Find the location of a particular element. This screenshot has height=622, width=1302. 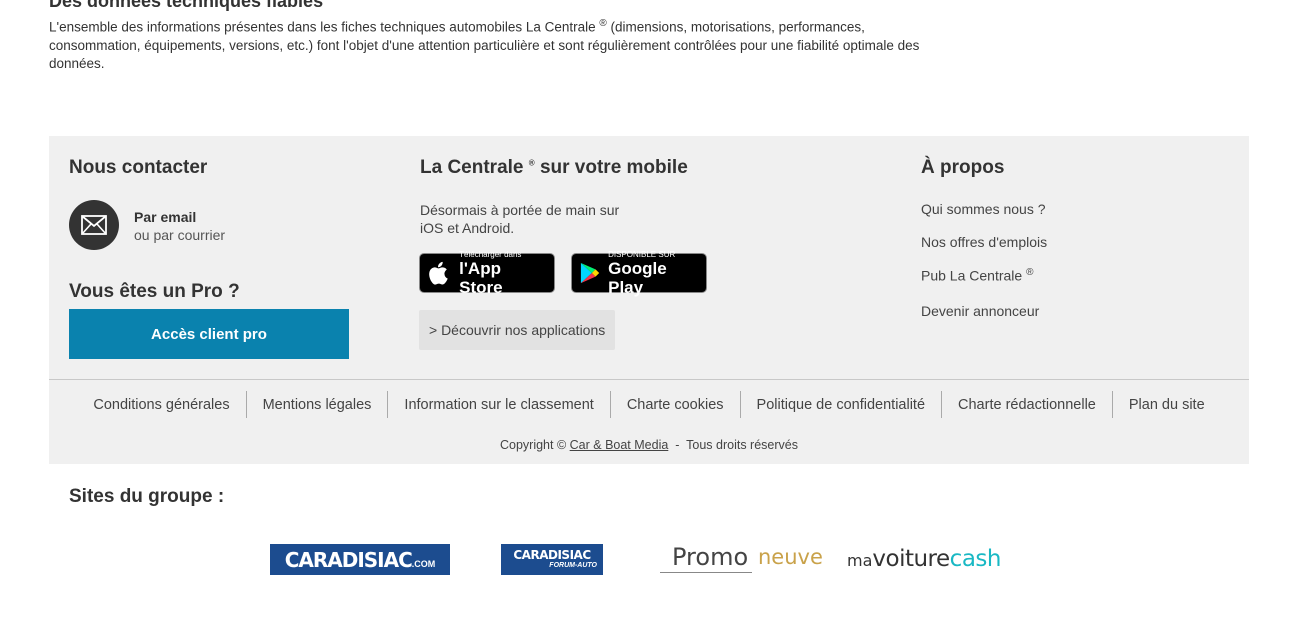

contact-mail-label: ou par courrier is located at coordinates (179, 235).